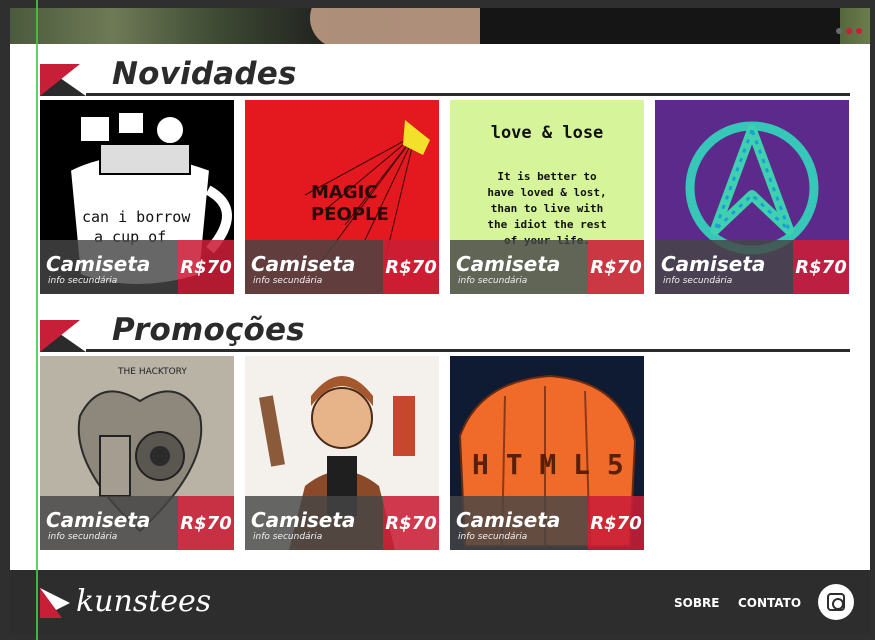 The image size is (875, 640). What do you see at coordinates (204, 74) in the screenshot?
I see `section-title: Novidades` at bounding box center [204, 74].